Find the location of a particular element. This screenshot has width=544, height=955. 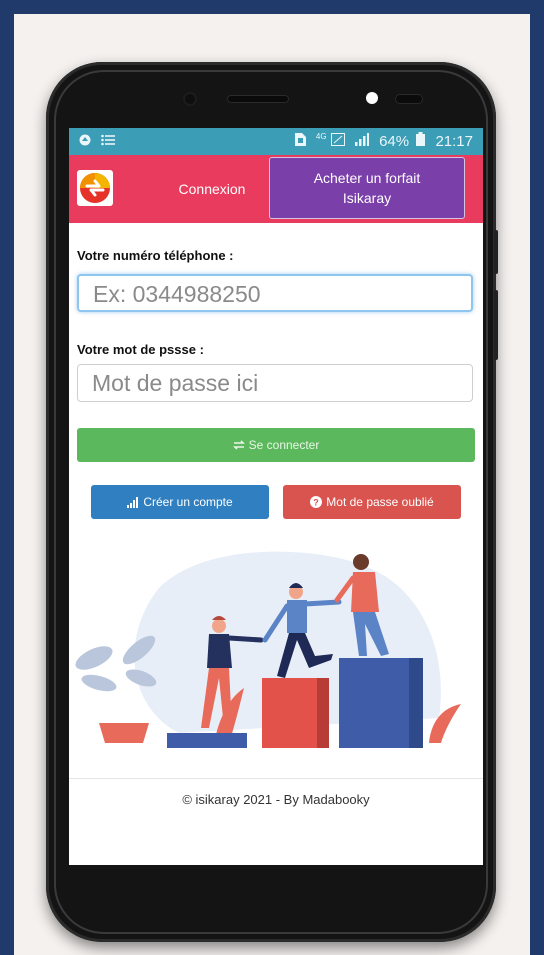

proximity-sensor is located at coordinates (409, 99).